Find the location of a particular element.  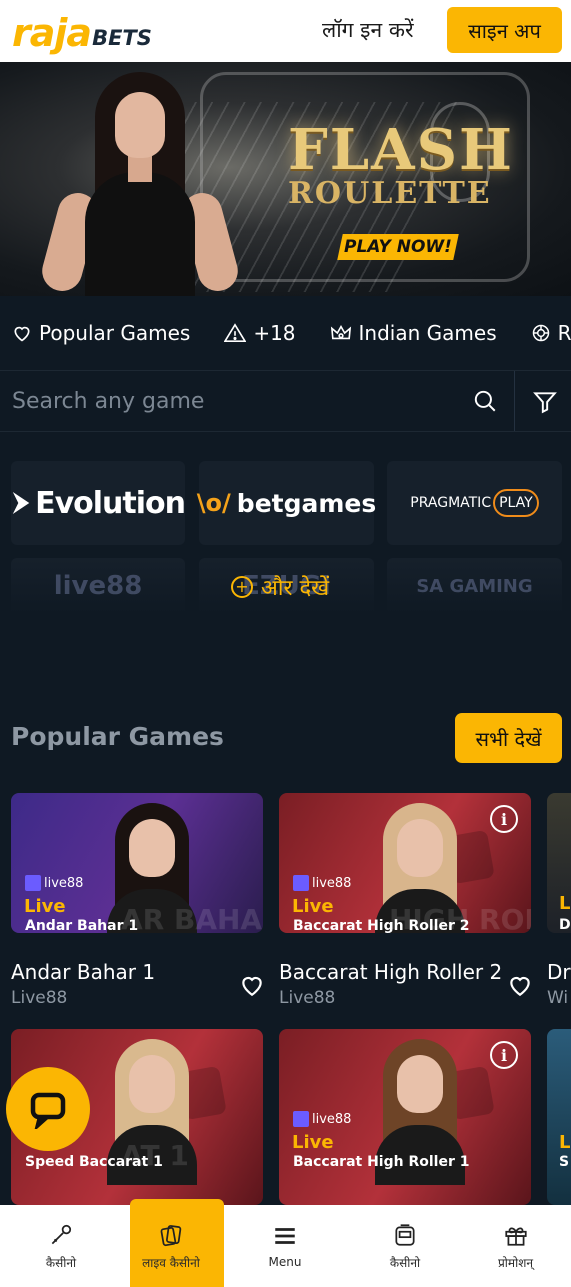

tab-indian-games: Indian Games is located at coordinates (413, 333).